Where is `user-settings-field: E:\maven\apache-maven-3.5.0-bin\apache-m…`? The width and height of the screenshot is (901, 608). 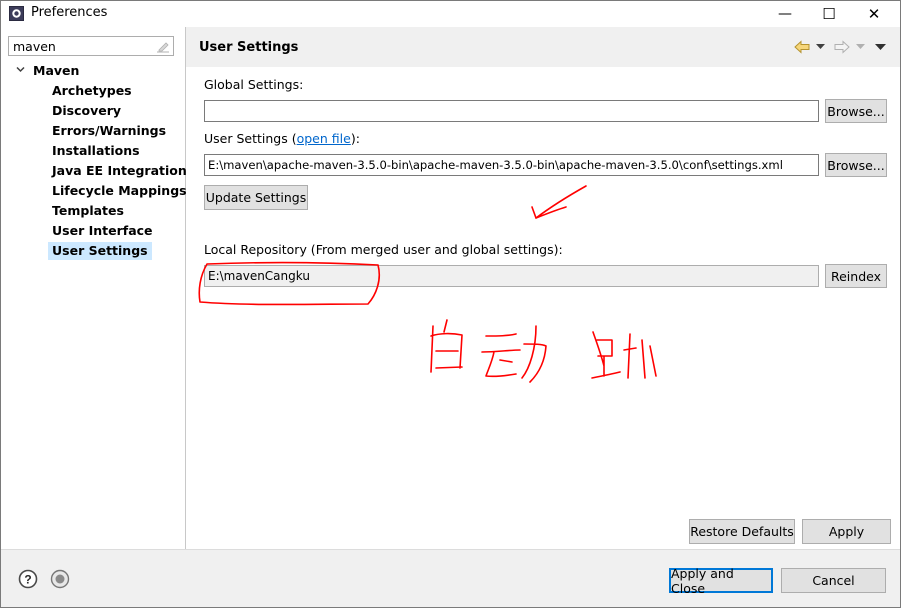
user-settings-field: E:\maven\apache-maven-3.5.0-bin\apache-m… is located at coordinates (511, 165).